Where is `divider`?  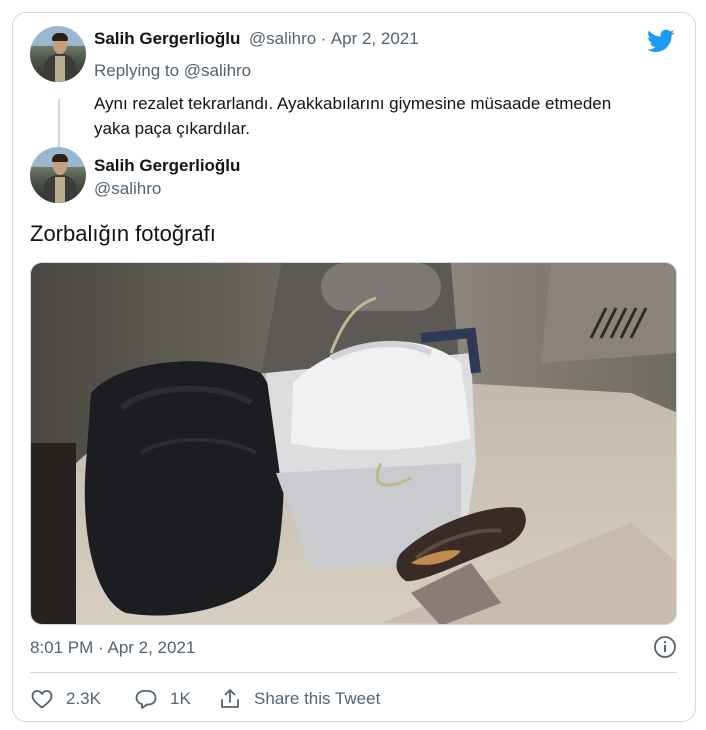 divider is located at coordinates (353, 672).